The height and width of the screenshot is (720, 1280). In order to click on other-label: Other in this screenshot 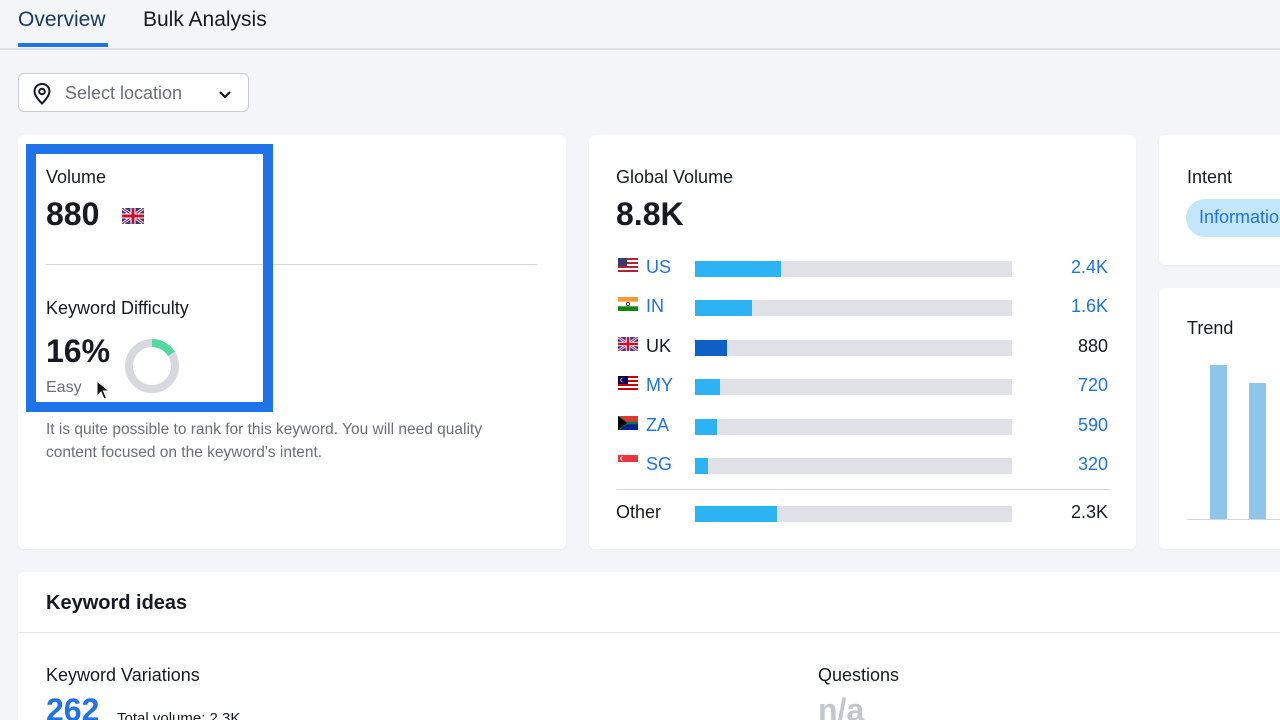, I will do `click(639, 512)`.